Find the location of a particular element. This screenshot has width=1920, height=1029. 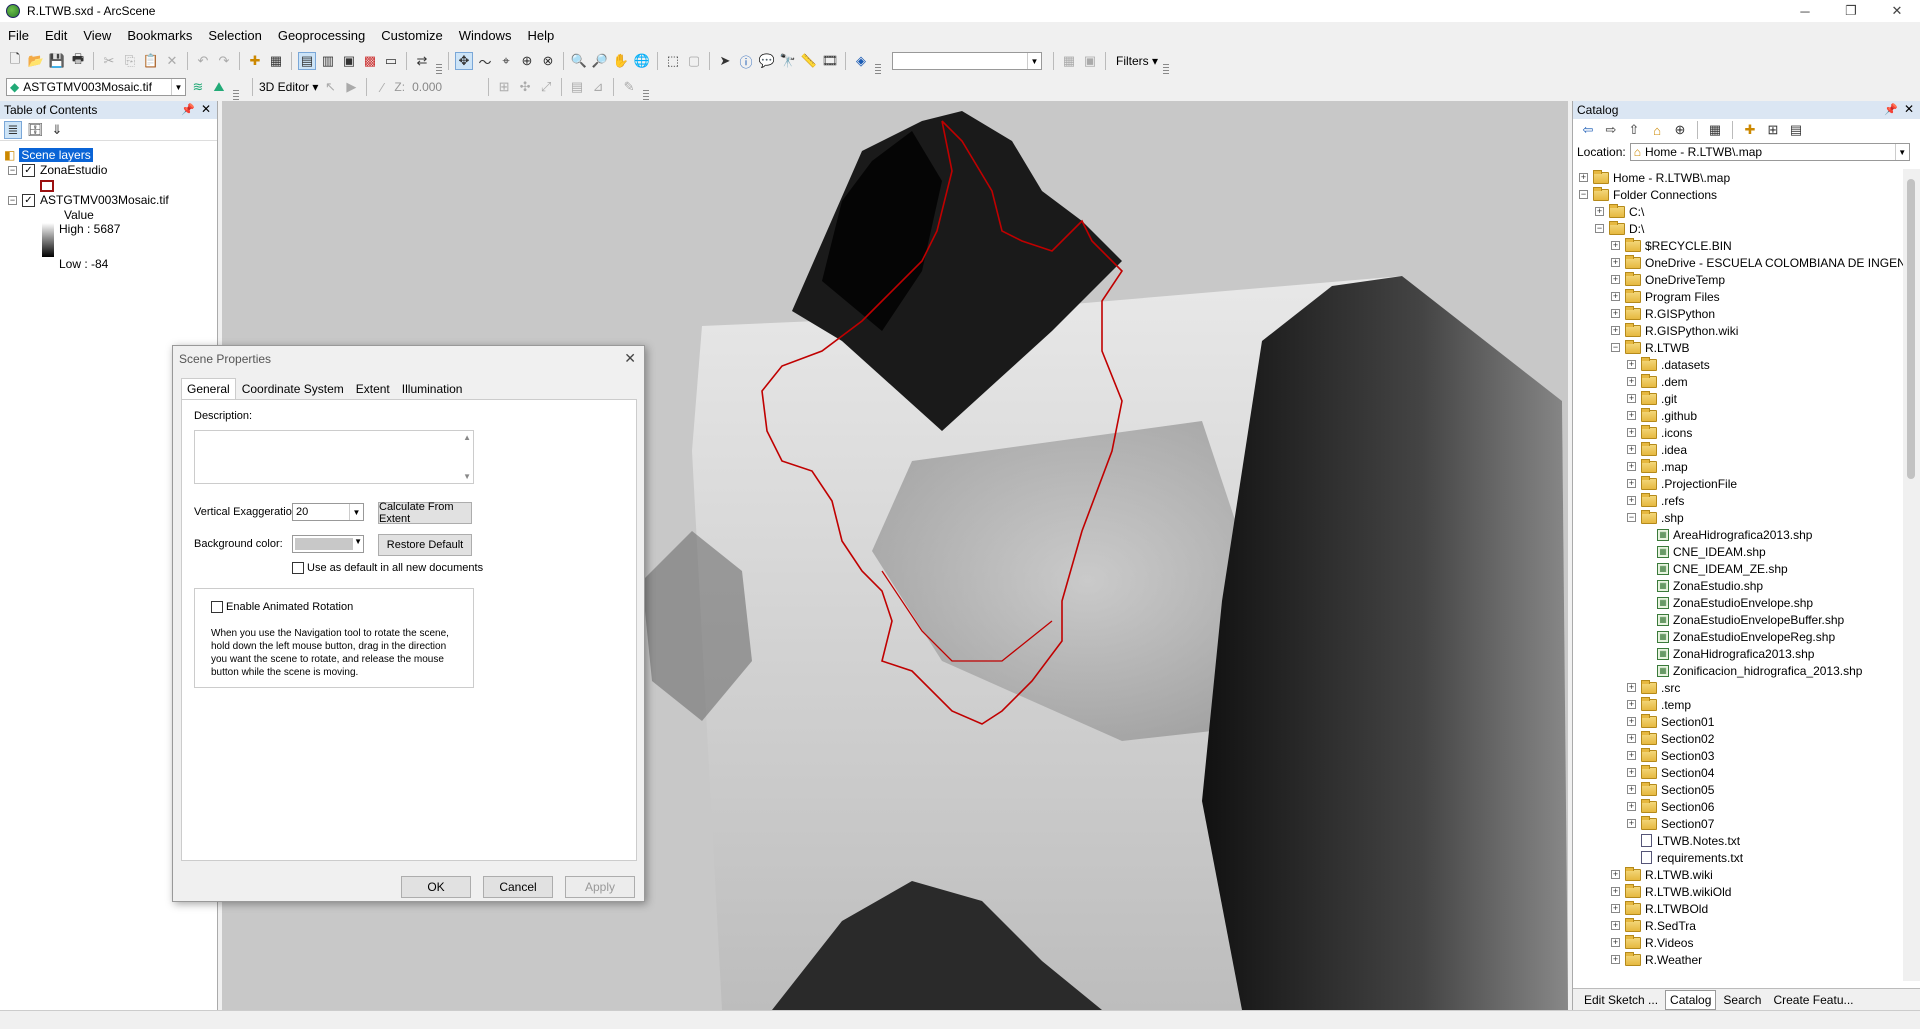

z-value-field: 0.000 is located at coordinates (447, 87).